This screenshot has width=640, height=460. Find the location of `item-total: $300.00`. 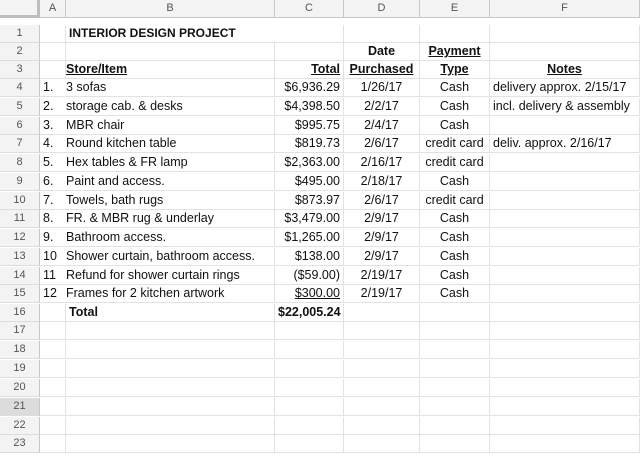

item-total: $300.00 is located at coordinates (309, 294).